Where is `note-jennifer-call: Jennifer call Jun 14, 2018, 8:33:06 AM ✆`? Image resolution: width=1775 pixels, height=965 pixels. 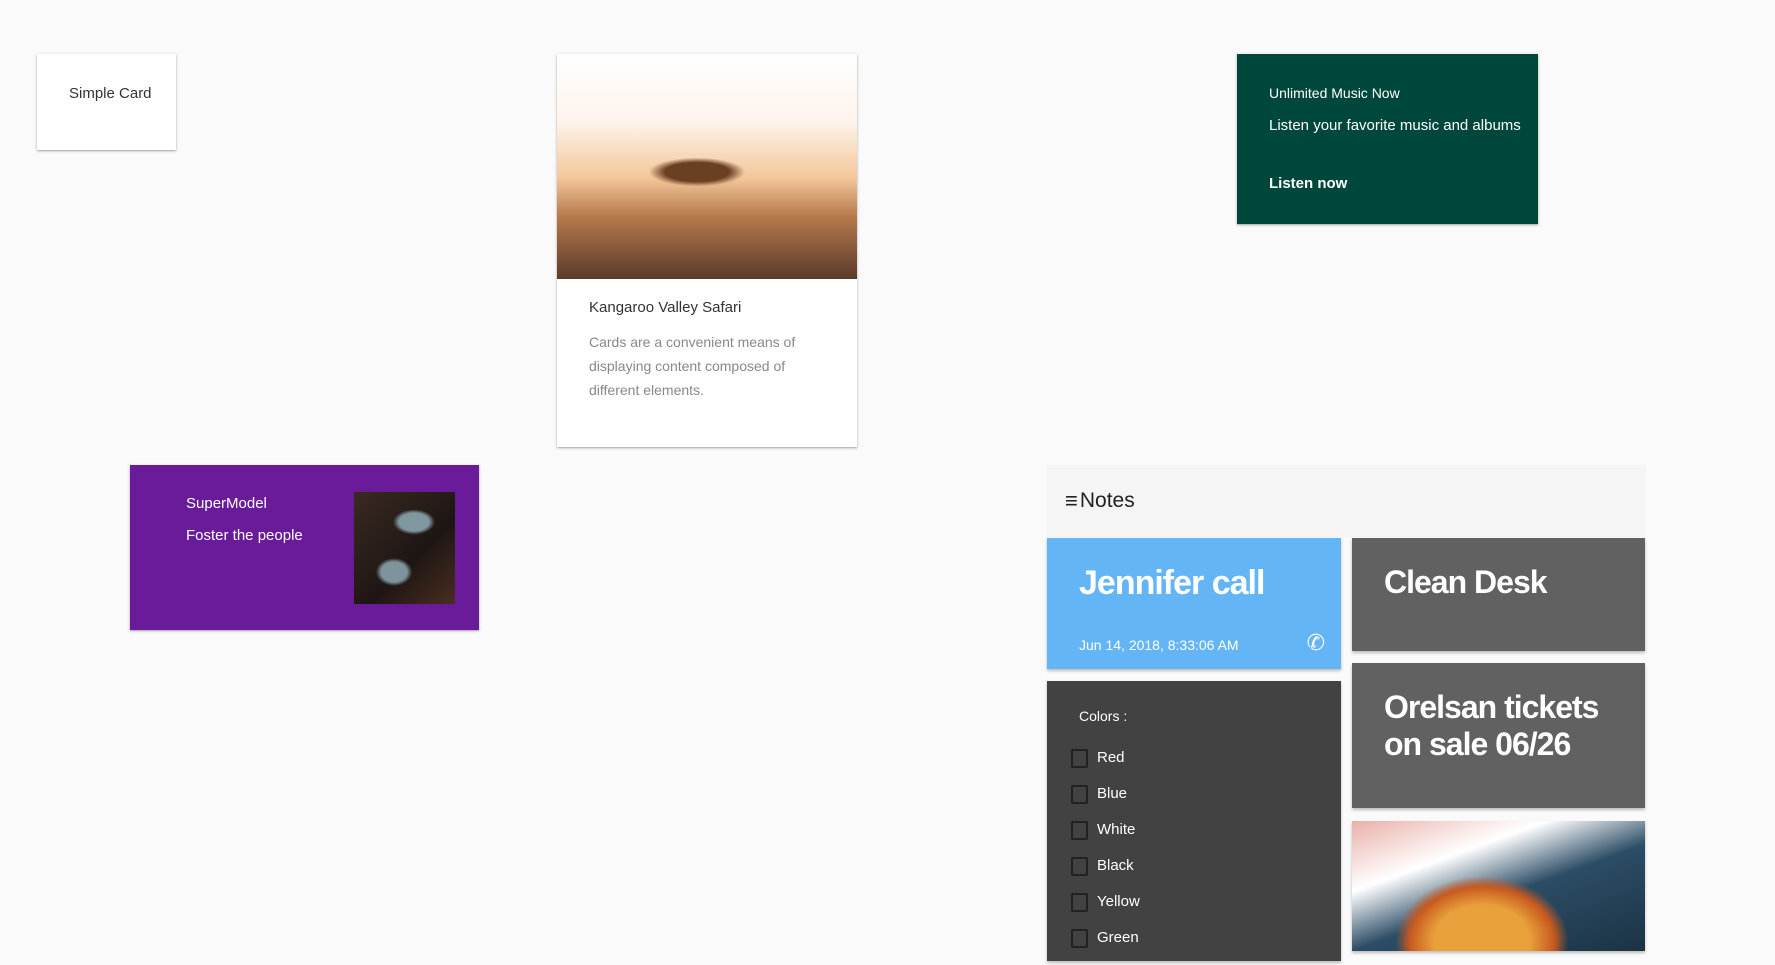 note-jennifer-call: Jennifer call Jun 14, 2018, 8:33:06 AM ✆ is located at coordinates (1194, 603).